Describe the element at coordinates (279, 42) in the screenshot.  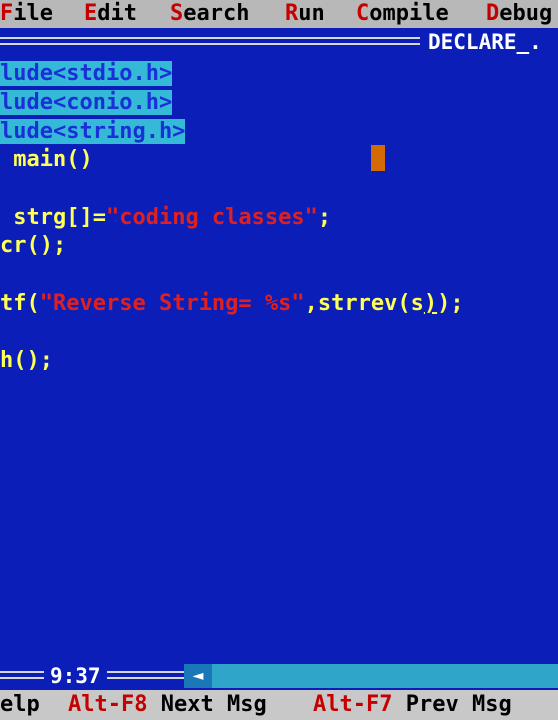
I see `window-title-bar: DECLARE_.` at that location.